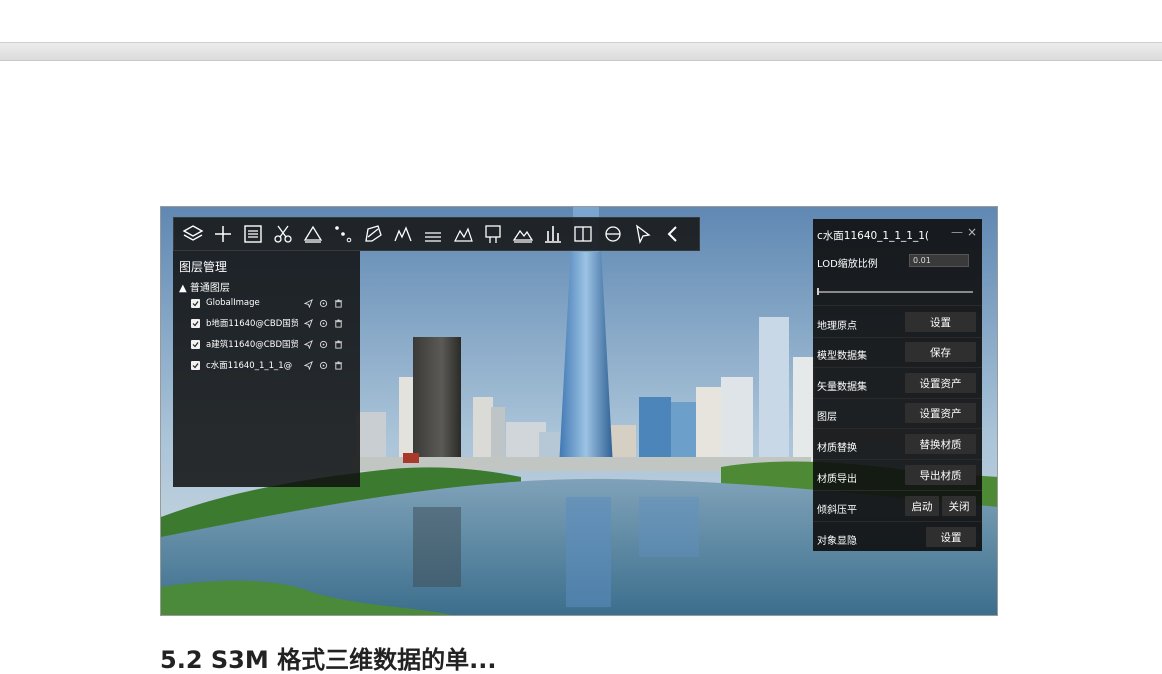 The height and width of the screenshot is (674, 1162). I want to click on list-icon, so click(253, 234).